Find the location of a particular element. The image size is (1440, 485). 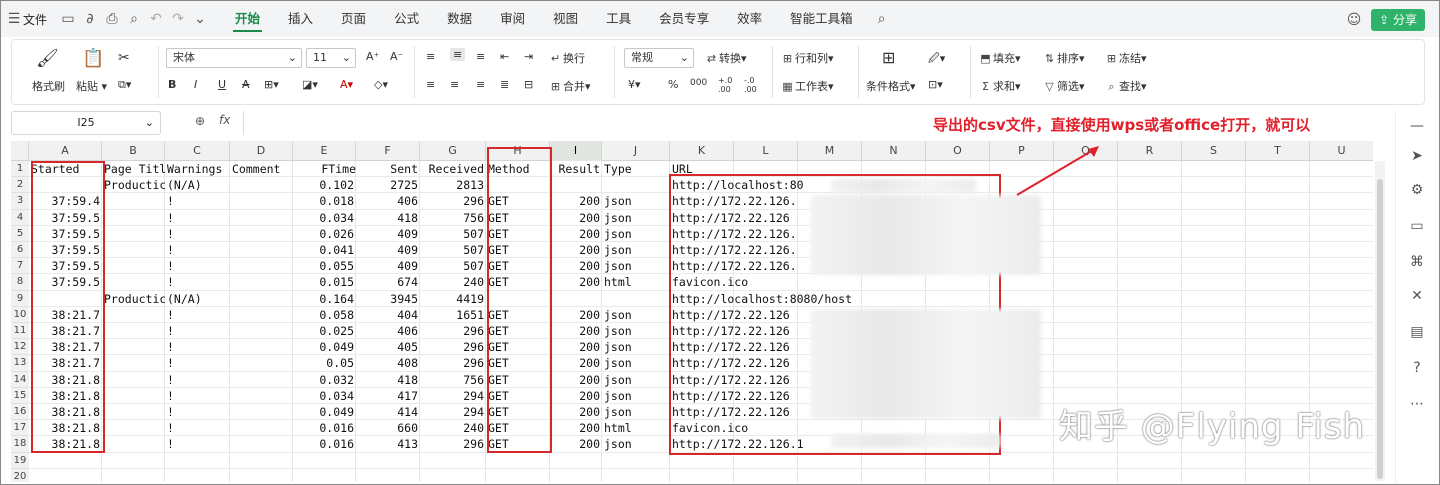

format-painter-icon: 🖌 is located at coordinates (47, 58).